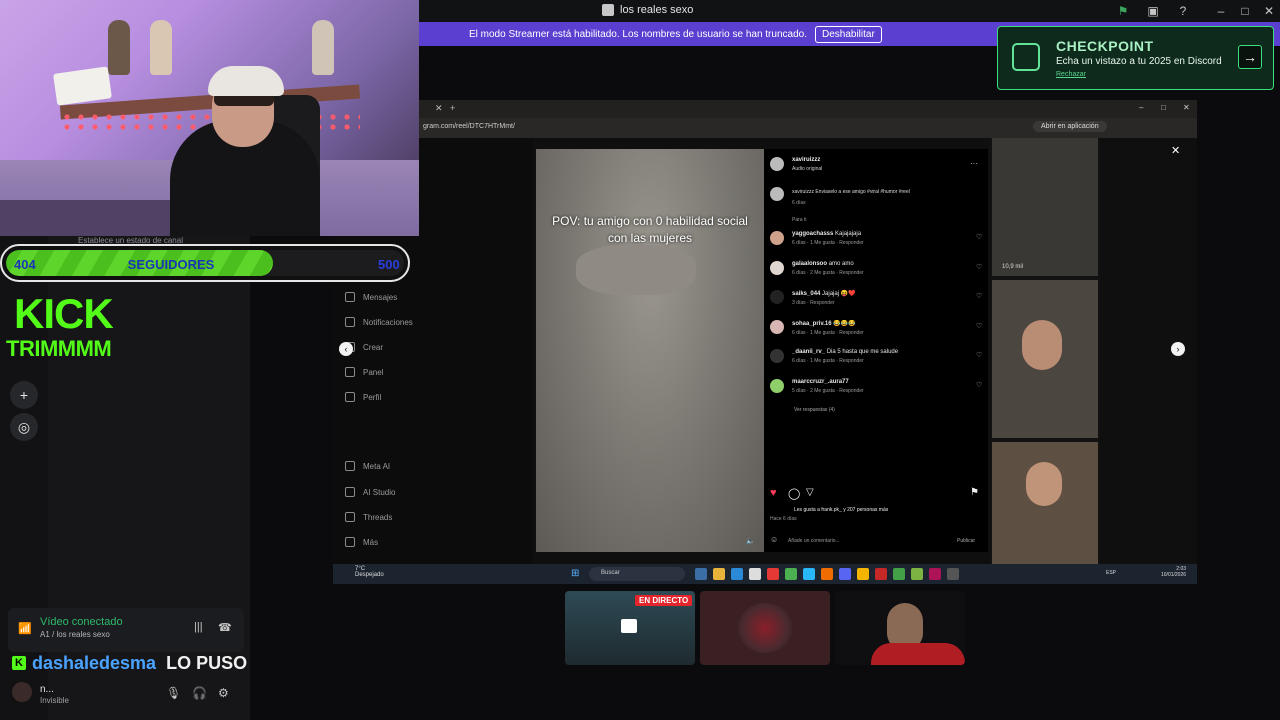  What do you see at coordinates (370, 492) in the screenshot?
I see `nav-item: AI Studio` at bounding box center [370, 492].